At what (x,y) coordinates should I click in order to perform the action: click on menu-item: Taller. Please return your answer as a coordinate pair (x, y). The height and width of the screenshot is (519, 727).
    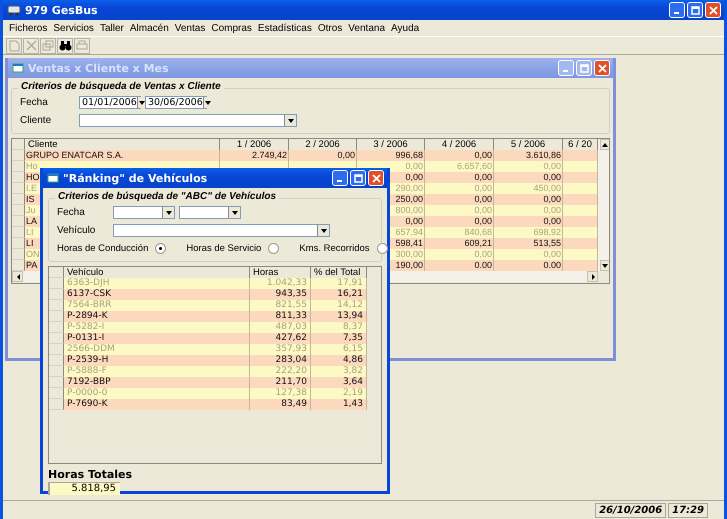
    Looking at the image, I should click on (111, 28).